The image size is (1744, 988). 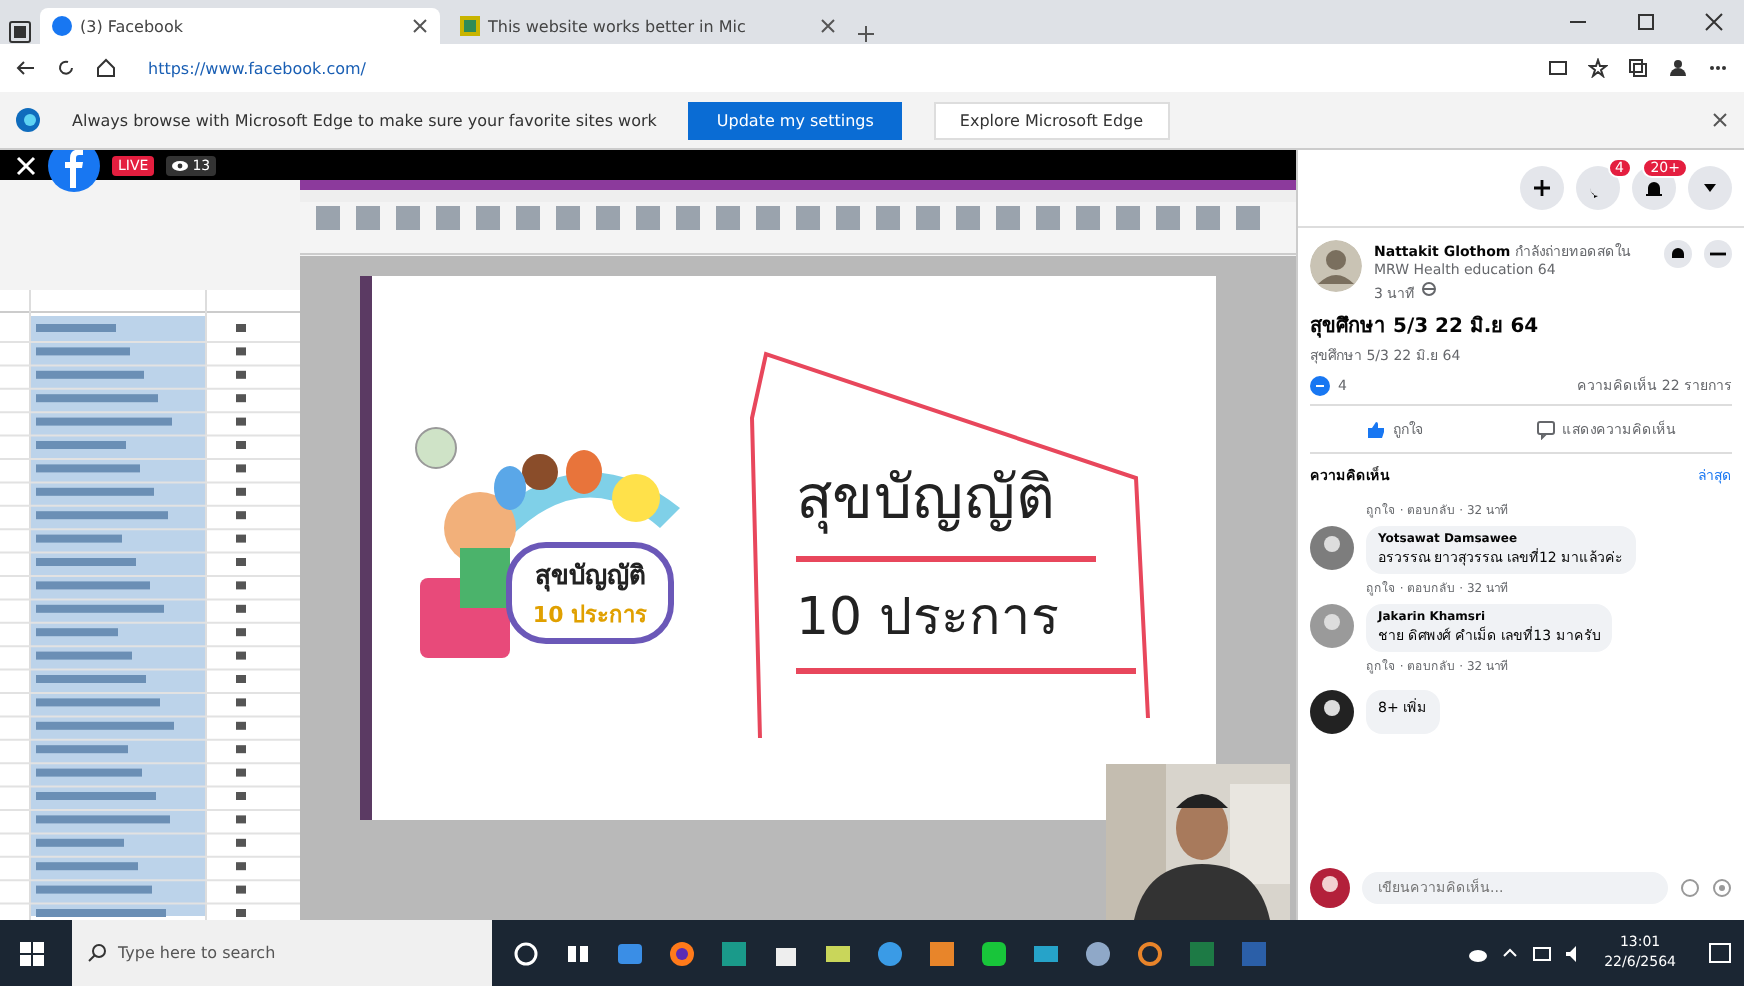 I want to click on camera-icon, so click(x=1722, y=888).